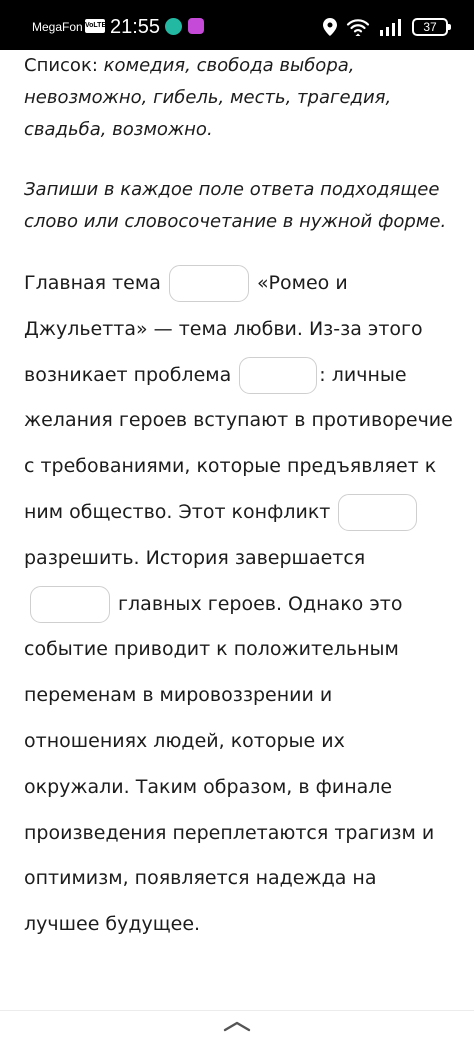  I want to click on carrier-name: MegaFon, so click(57, 27).